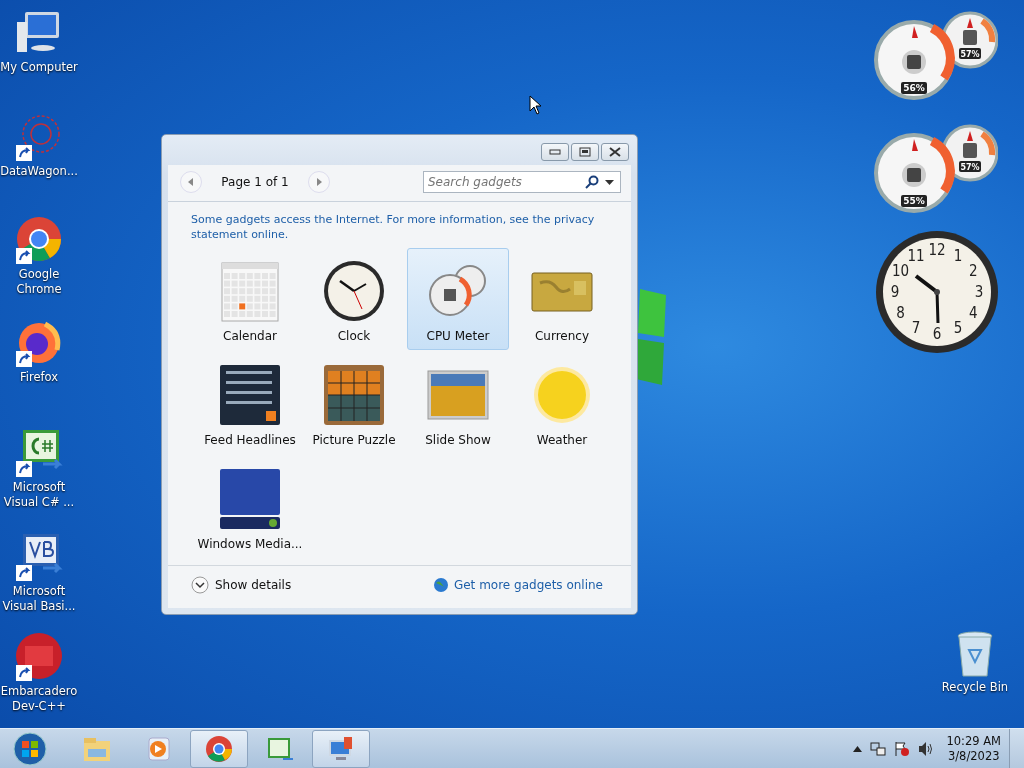  Describe the element at coordinates (30, 748) in the screenshot. I see `windows-logo-icon` at that location.